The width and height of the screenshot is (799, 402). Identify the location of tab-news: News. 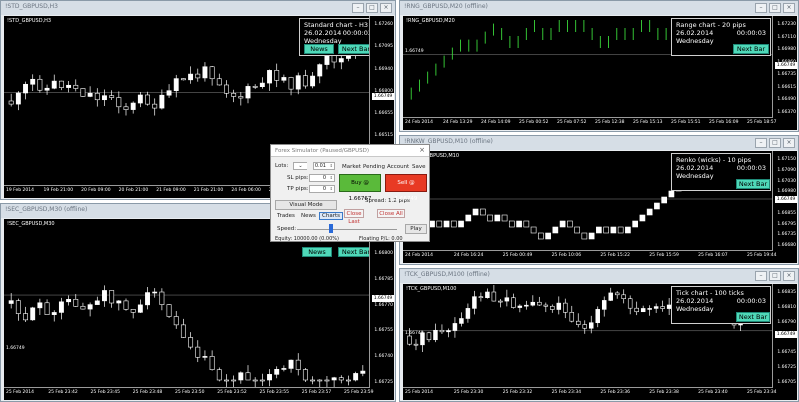
(308, 216).